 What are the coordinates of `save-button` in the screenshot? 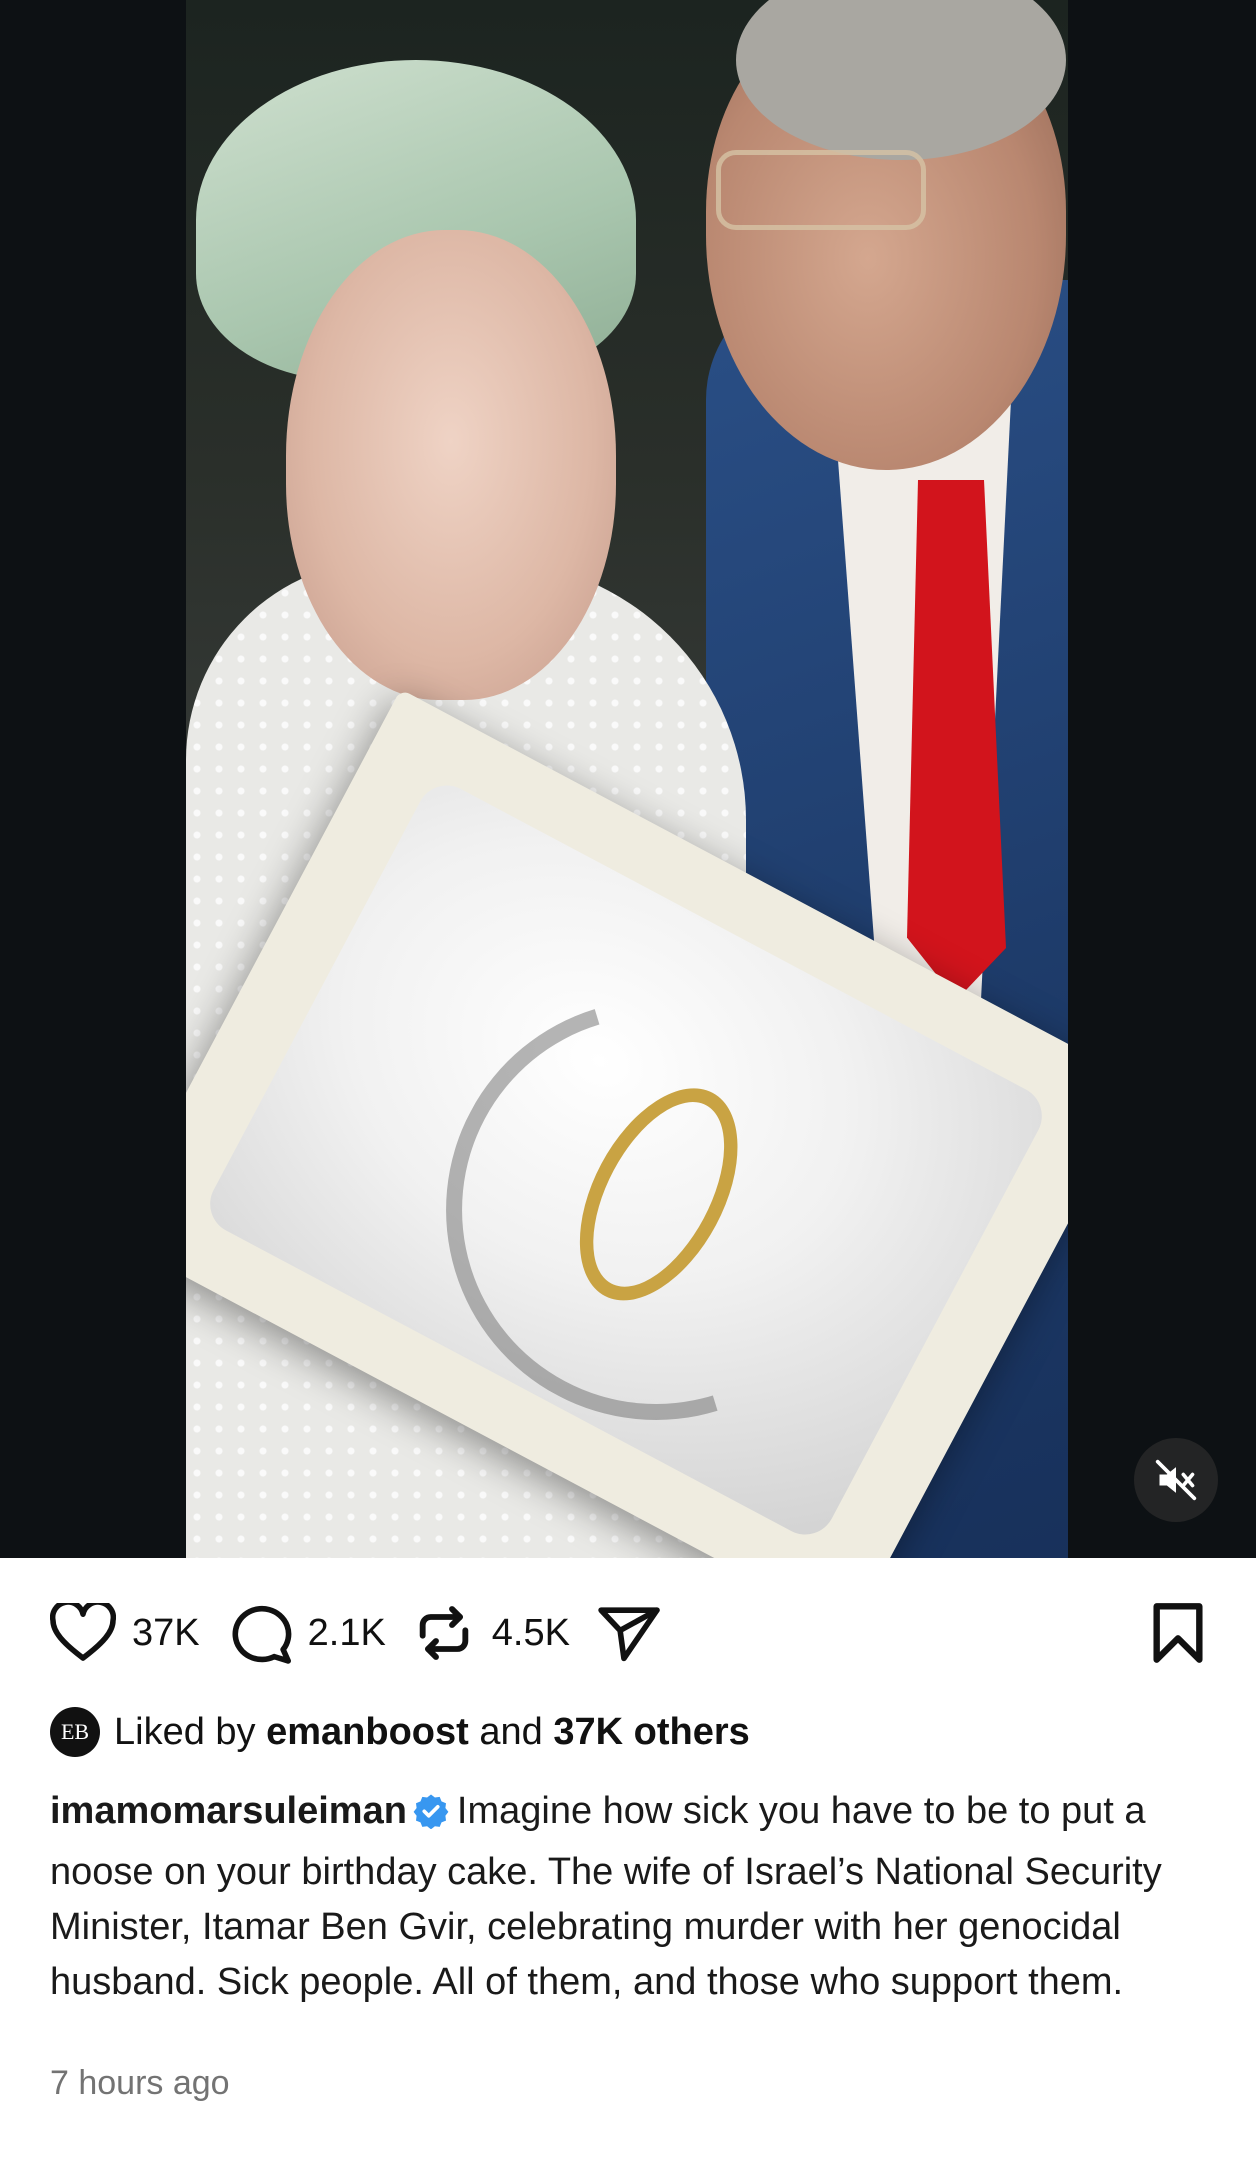 It's located at (1178, 1633).